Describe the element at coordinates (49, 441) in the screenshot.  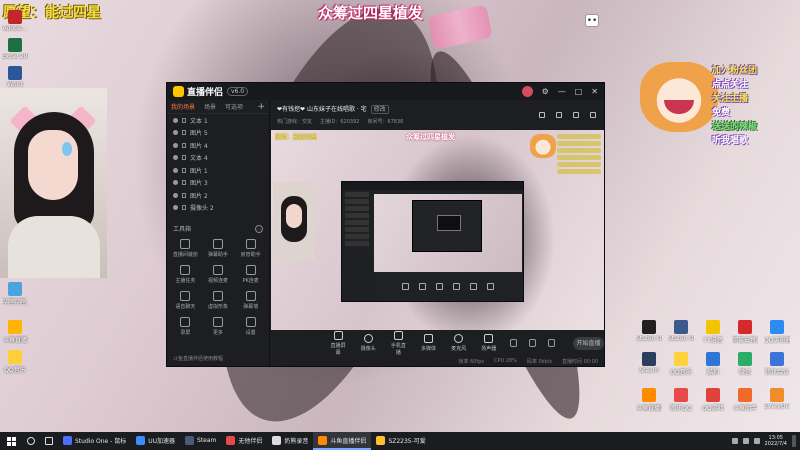
I see `task-view-button` at that location.